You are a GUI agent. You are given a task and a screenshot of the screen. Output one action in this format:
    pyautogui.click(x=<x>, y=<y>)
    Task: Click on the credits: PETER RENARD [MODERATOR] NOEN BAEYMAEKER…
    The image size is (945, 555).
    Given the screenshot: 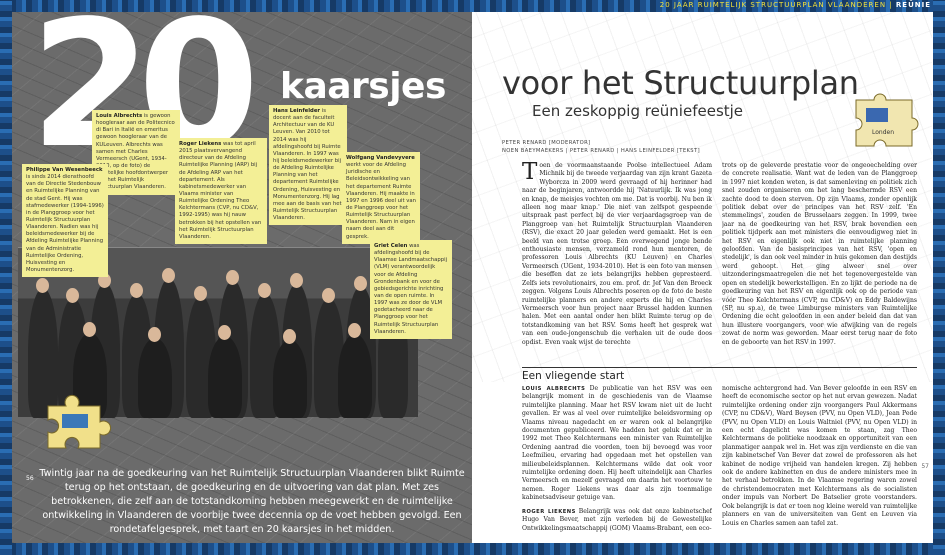 What is the action you would take?
    pyautogui.click(x=601, y=148)
    